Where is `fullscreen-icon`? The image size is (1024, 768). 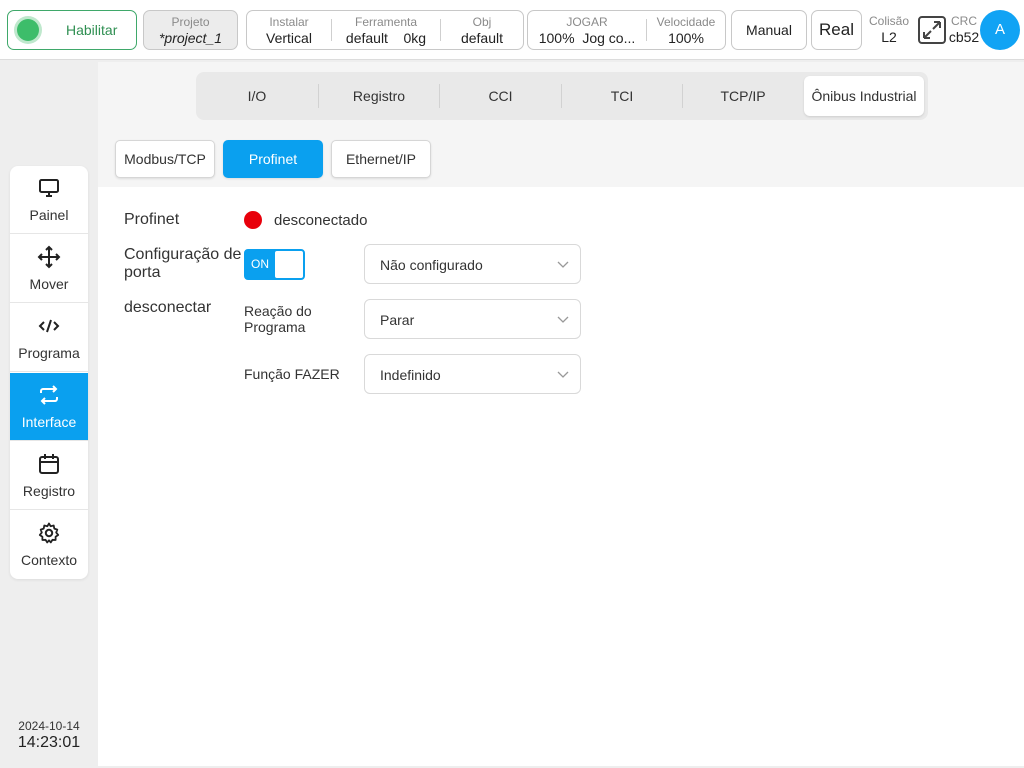 fullscreen-icon is located at coordinates (932, 30).